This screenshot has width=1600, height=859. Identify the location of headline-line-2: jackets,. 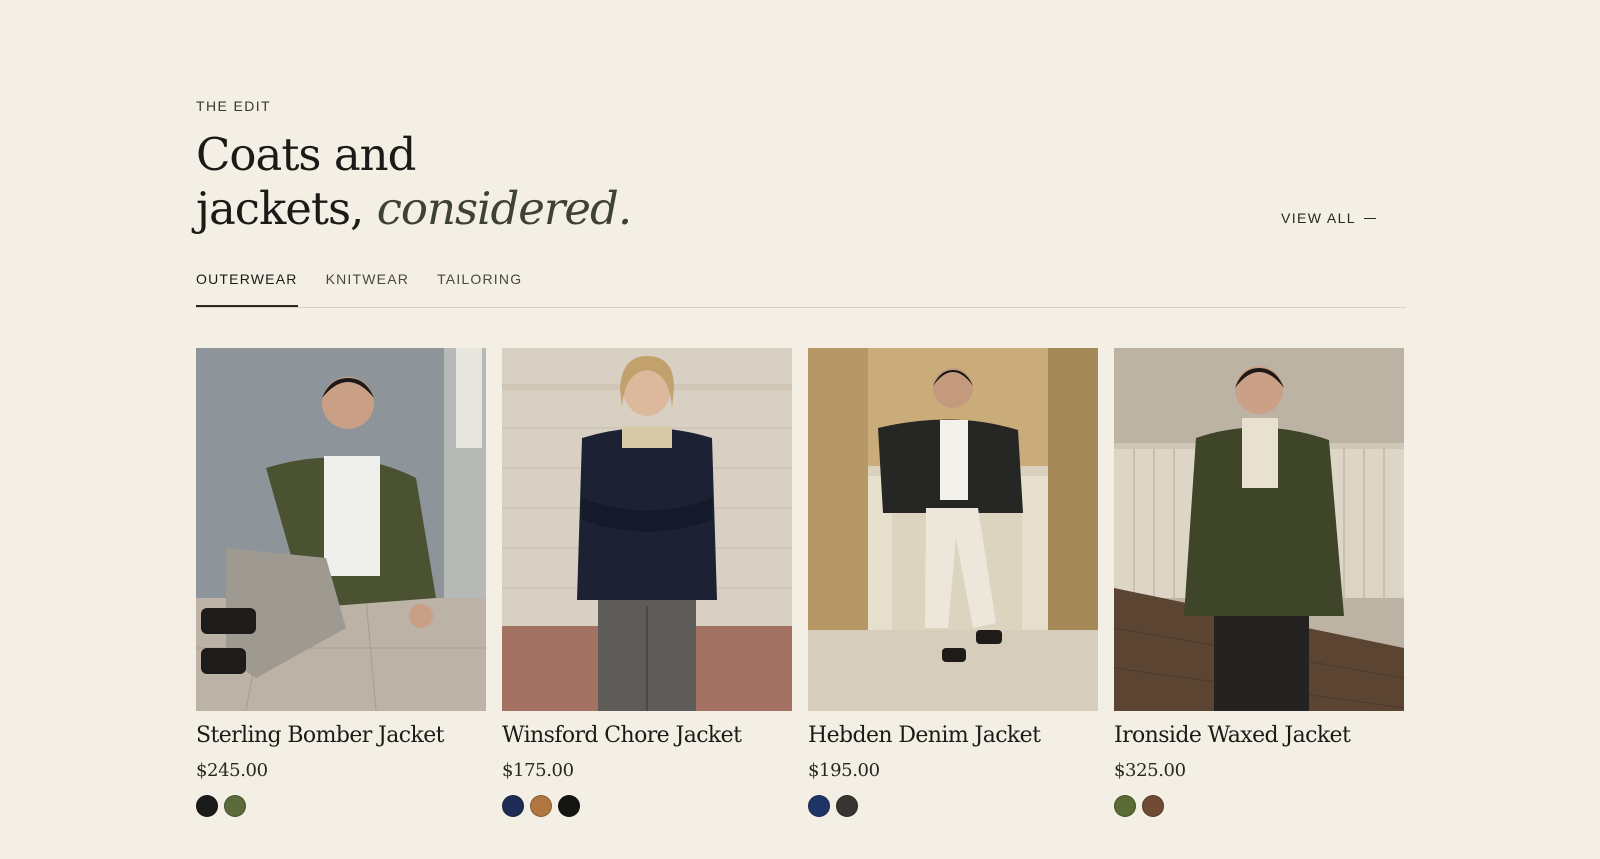
(280, 208).